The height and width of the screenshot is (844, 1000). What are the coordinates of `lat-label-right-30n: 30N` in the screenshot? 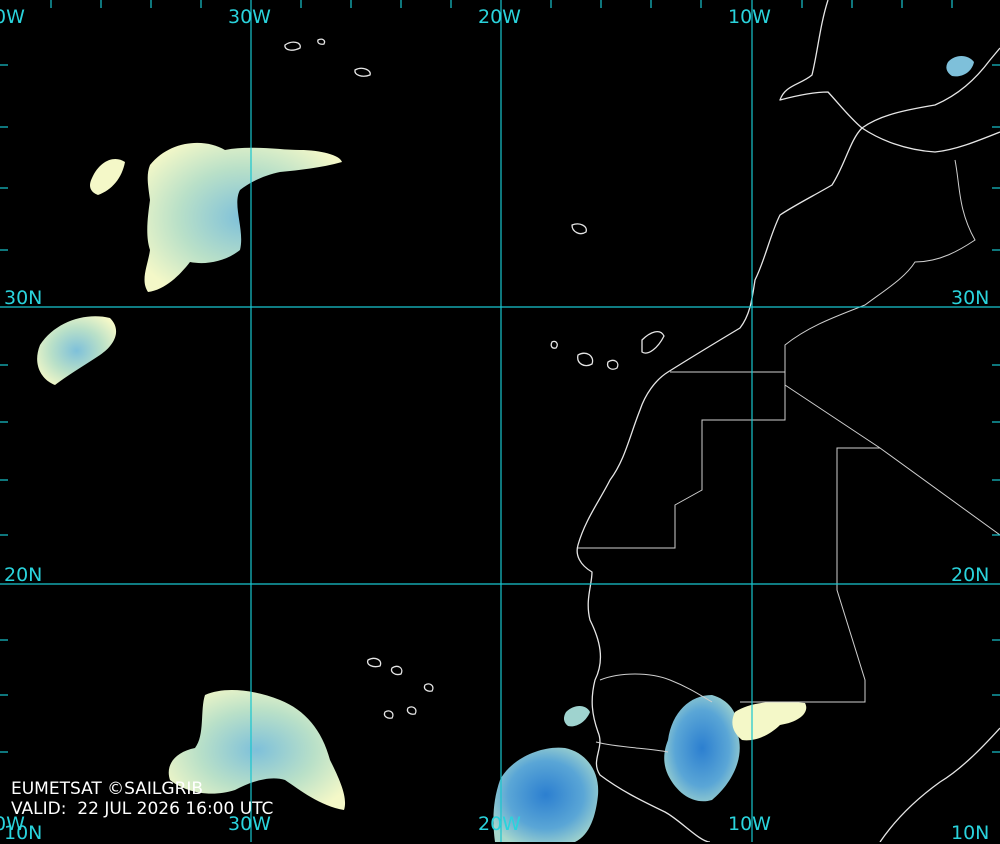 It's located at (970, 298).